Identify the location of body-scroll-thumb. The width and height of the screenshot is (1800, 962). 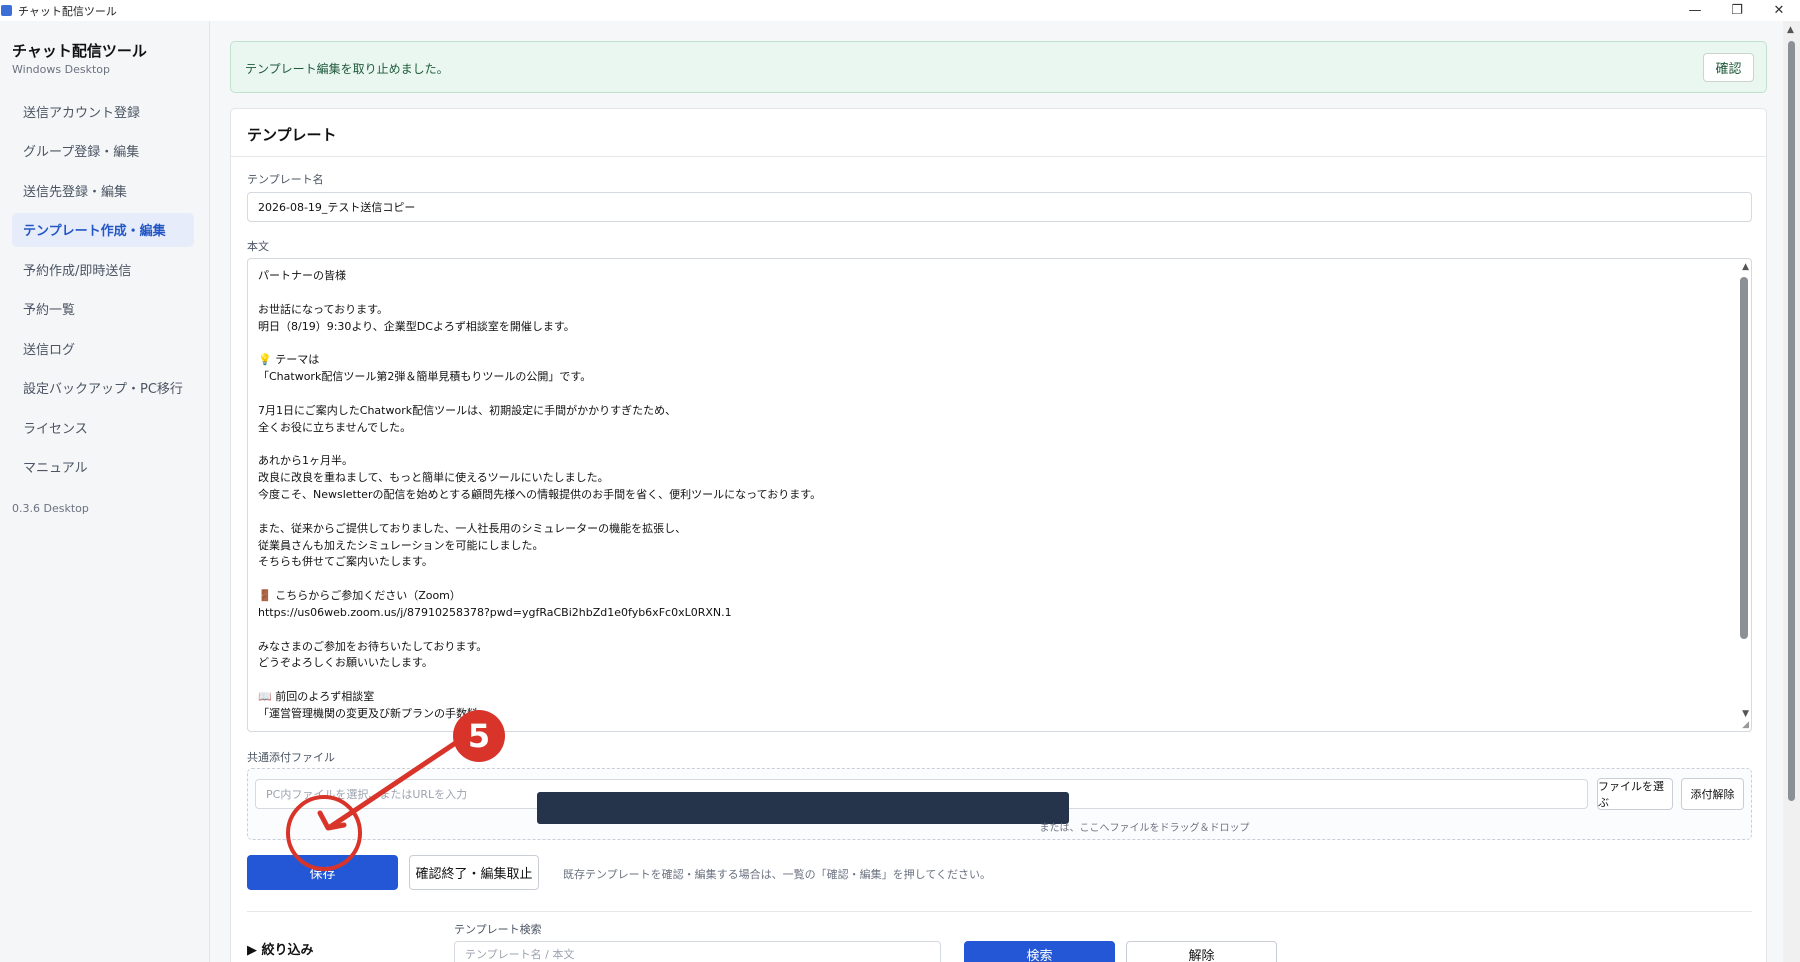
(1744, 458).